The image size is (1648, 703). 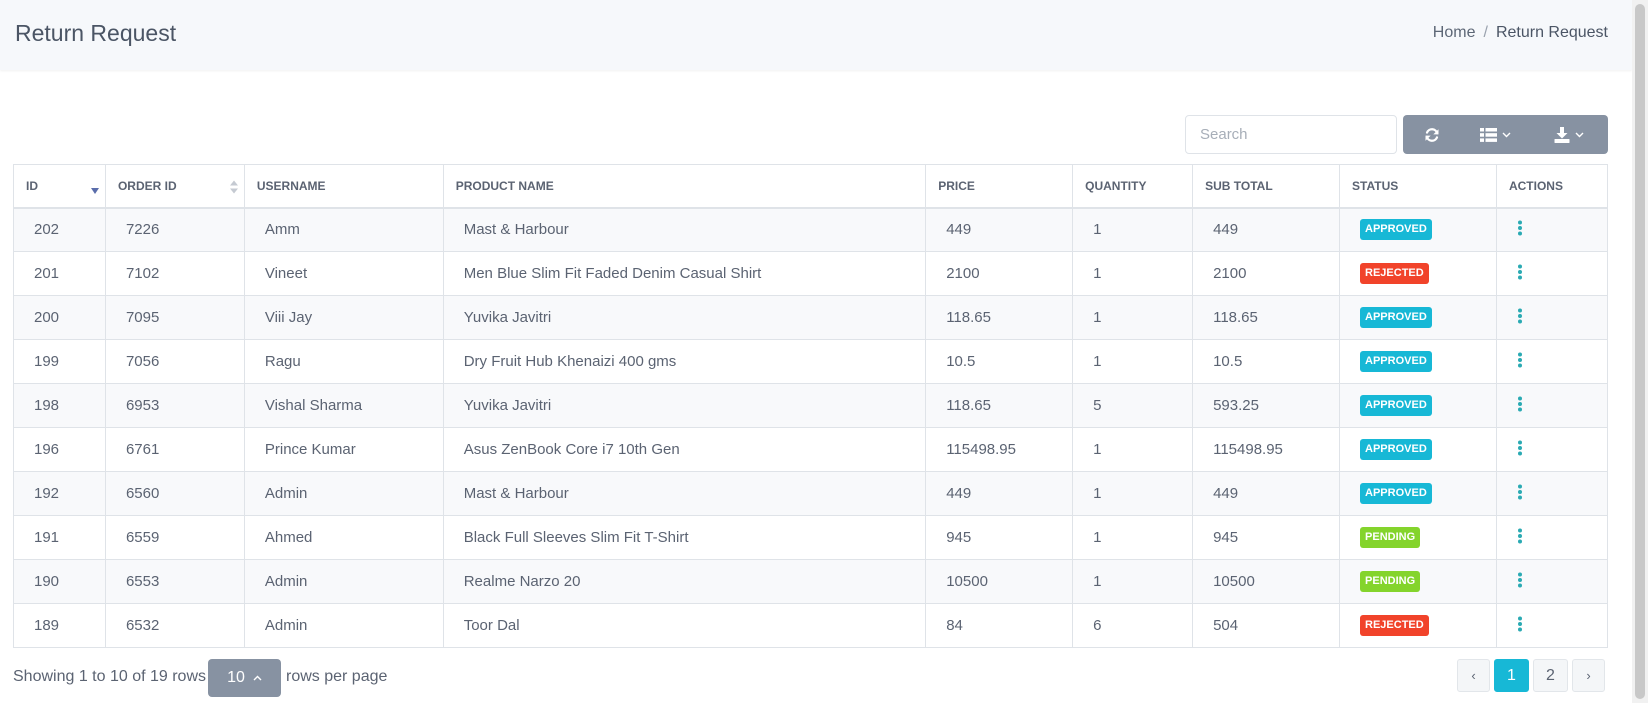 What do you see at coordinates (59, 186) in the screenshot?
I see `column-header-id: ID` at bounding box center [59, 186].